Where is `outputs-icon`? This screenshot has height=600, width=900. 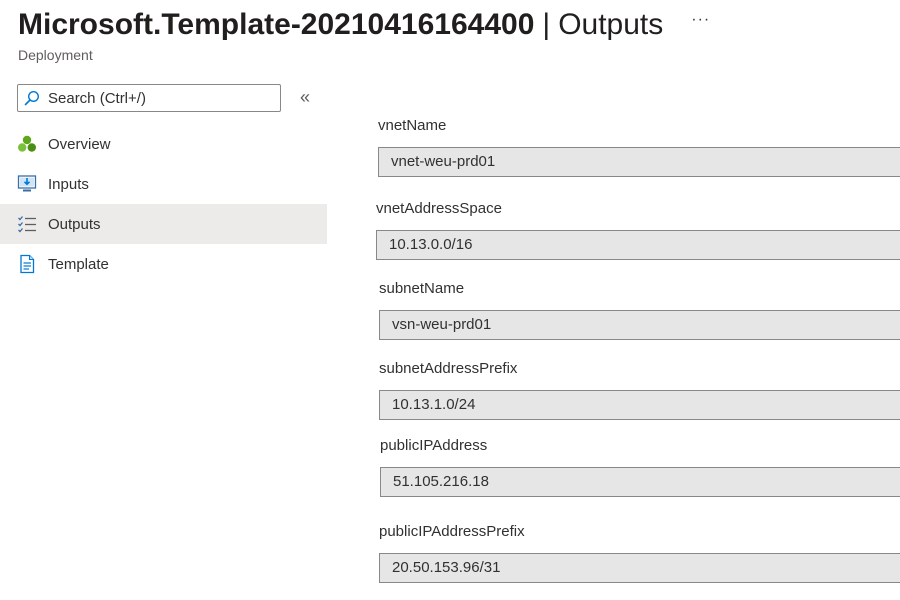 outputs-icon is located at coordinates (27, 224).